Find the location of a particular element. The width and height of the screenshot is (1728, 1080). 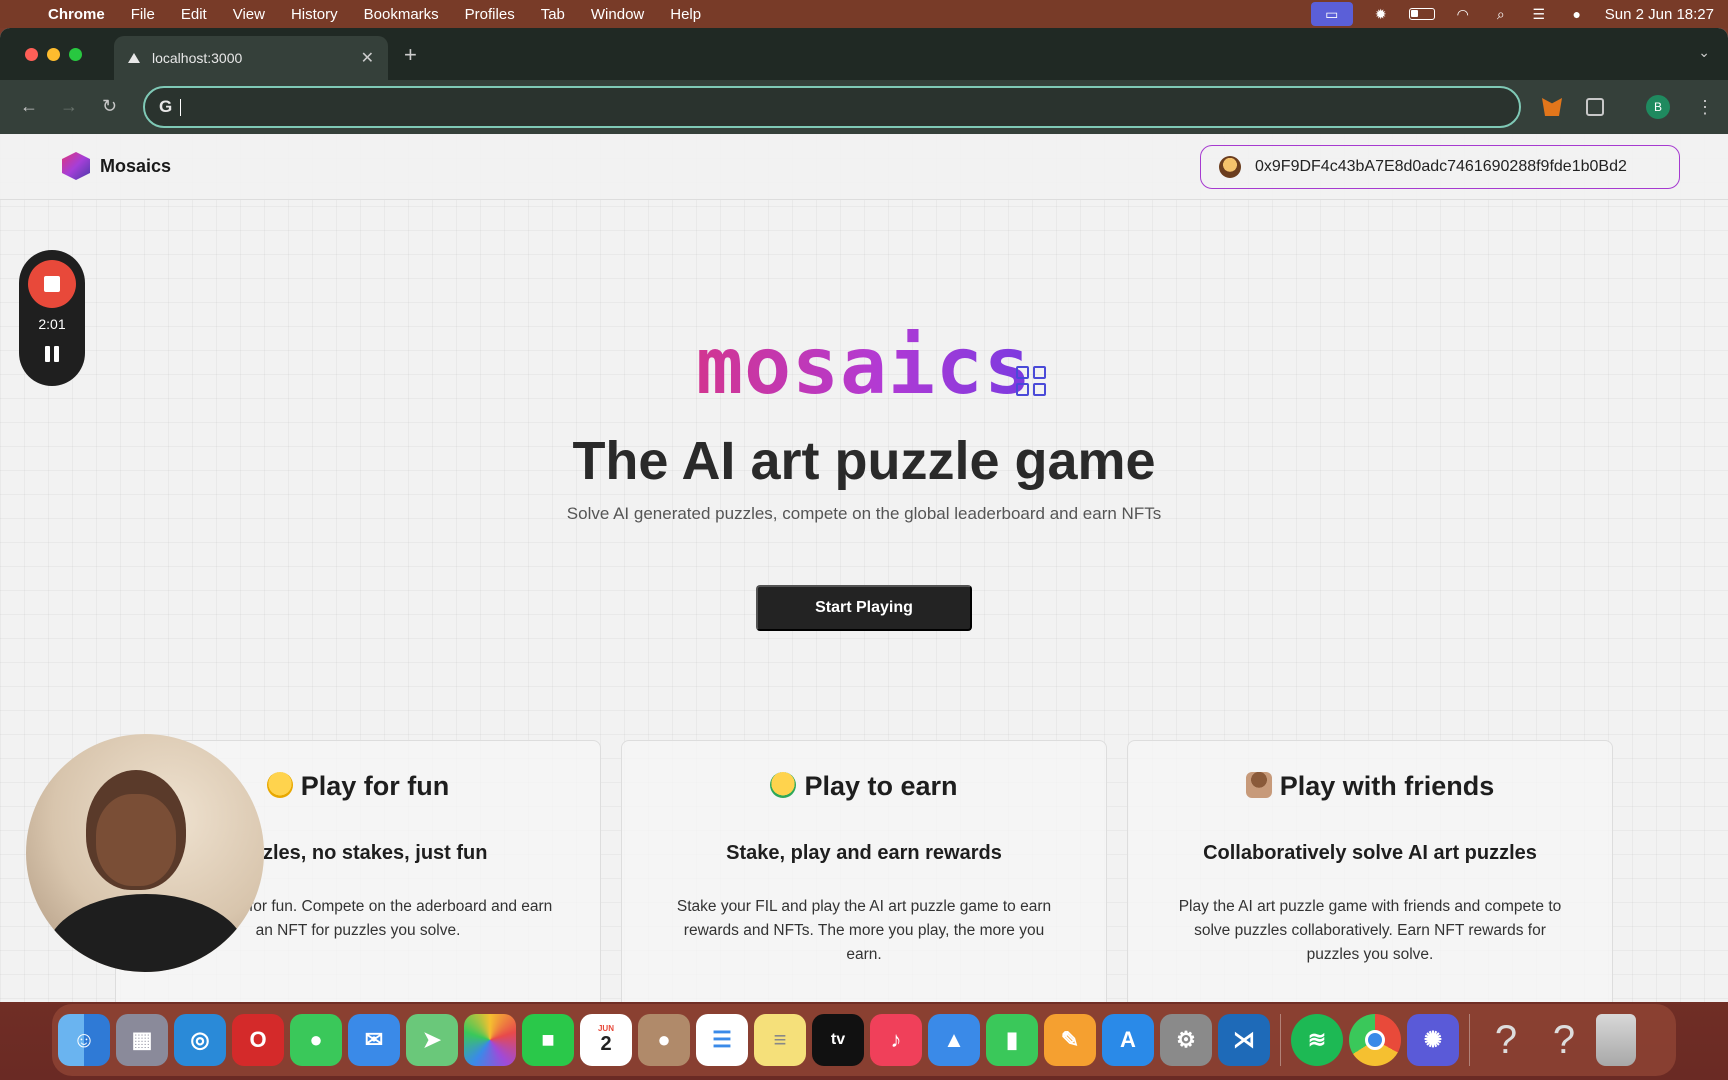

card-heading: Collaboratively solve AI art puzzles is located at coordinates (1370, 853).